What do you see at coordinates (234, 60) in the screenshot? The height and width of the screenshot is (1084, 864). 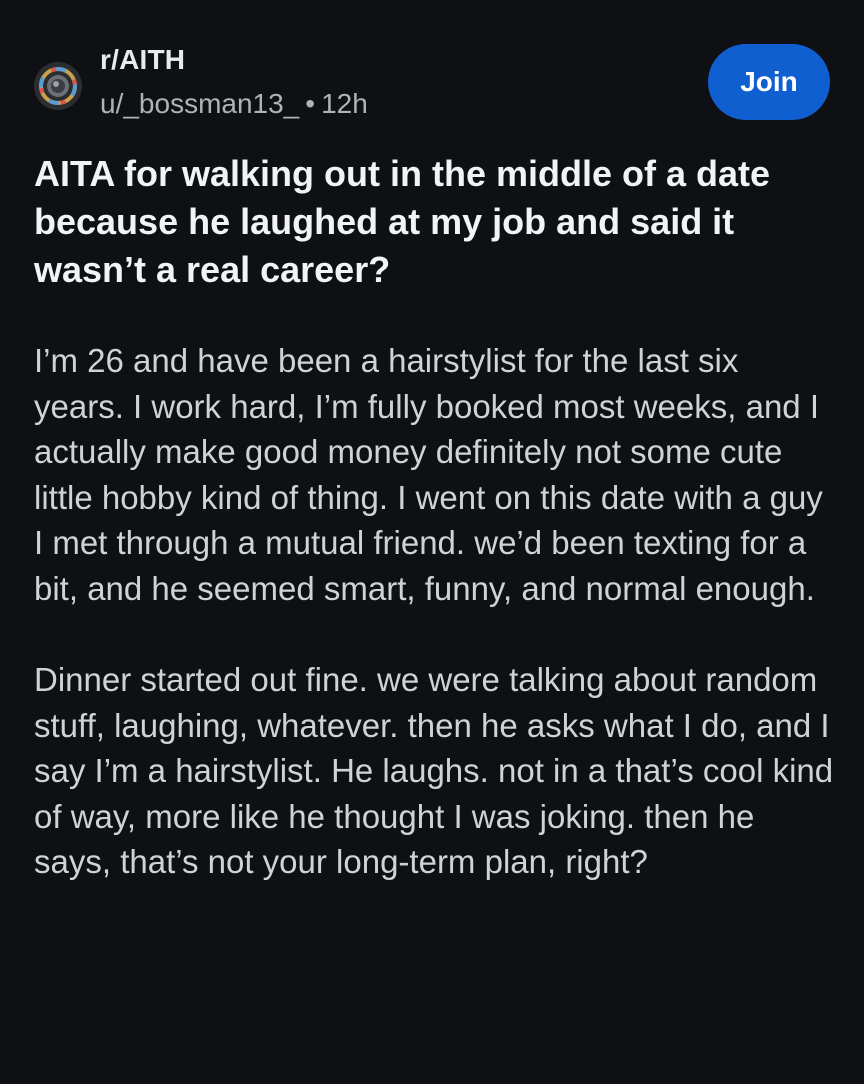 I see `subreddit-name: r/AITH` at bounding box center [234, 60].